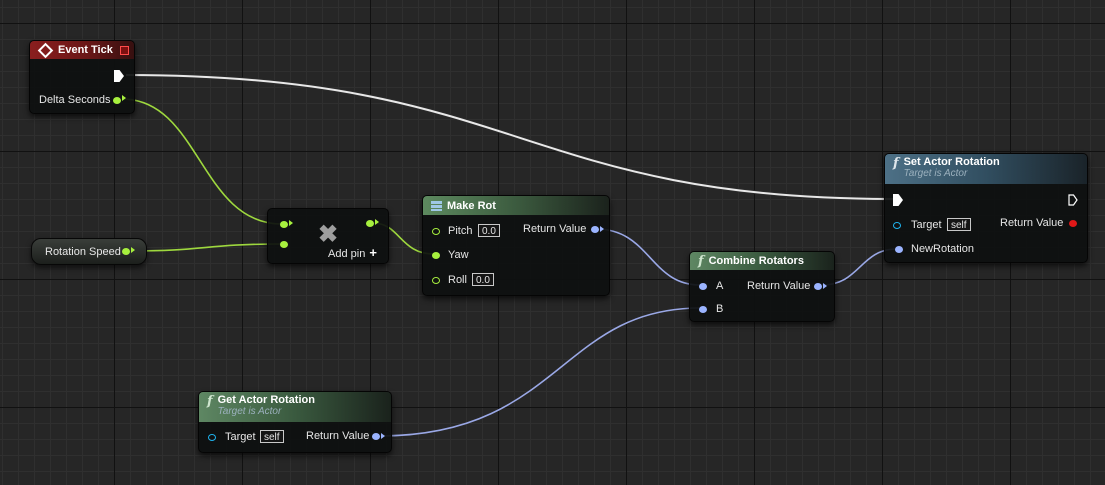 The image size is (1105, 485). I want to click on rotation-speed-wire, so click(206, 247).